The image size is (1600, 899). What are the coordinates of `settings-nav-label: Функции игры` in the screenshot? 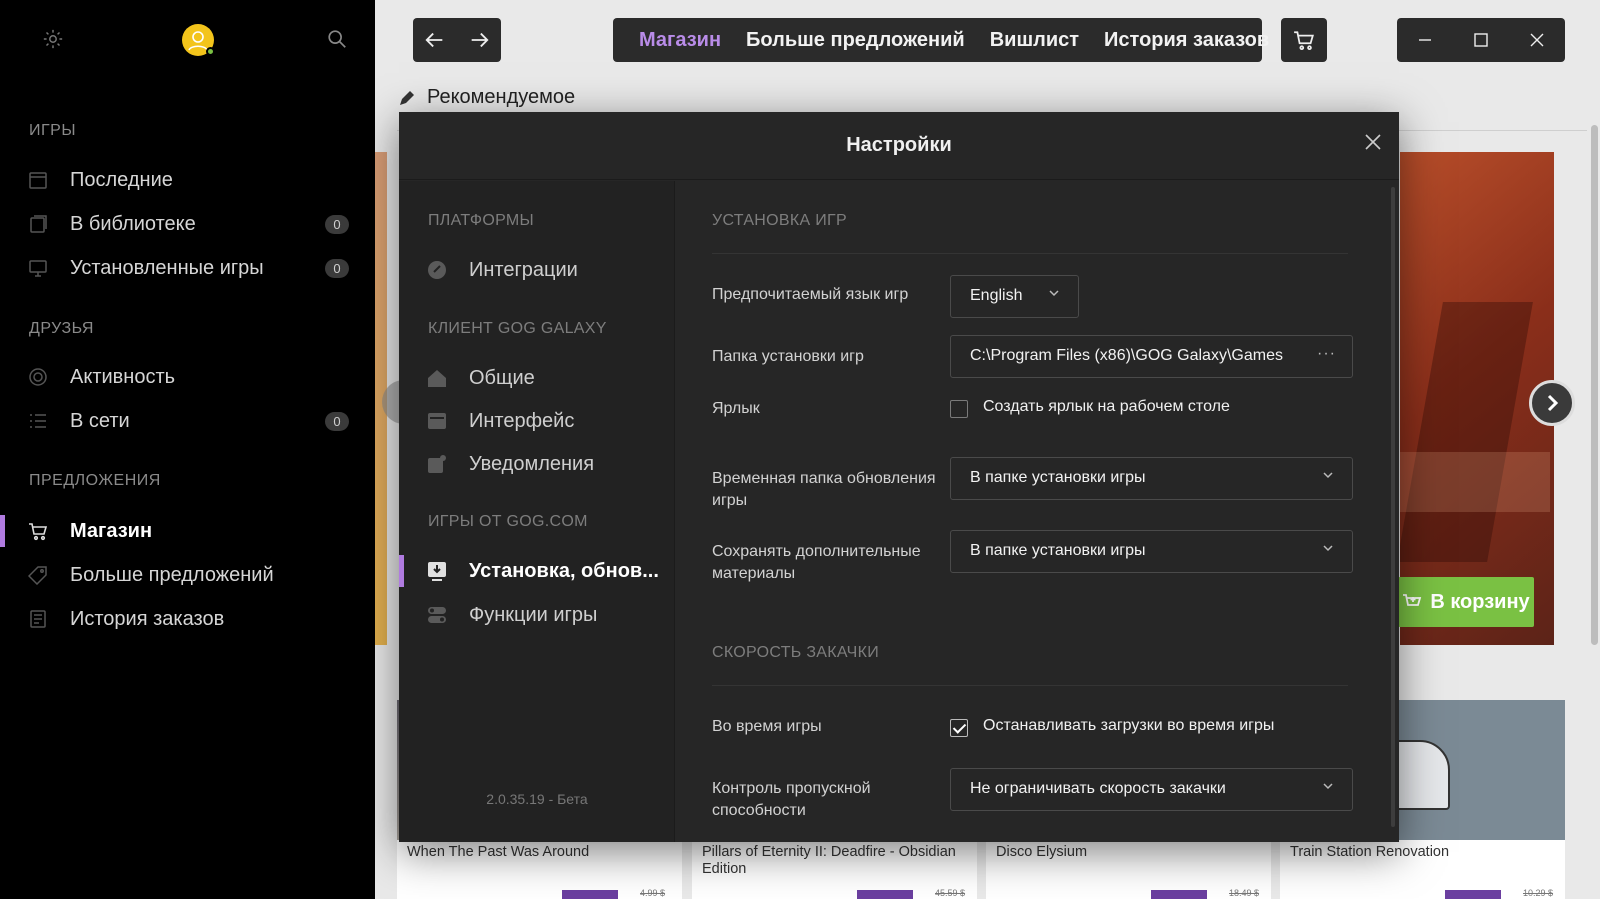 It's located at (533, 614).